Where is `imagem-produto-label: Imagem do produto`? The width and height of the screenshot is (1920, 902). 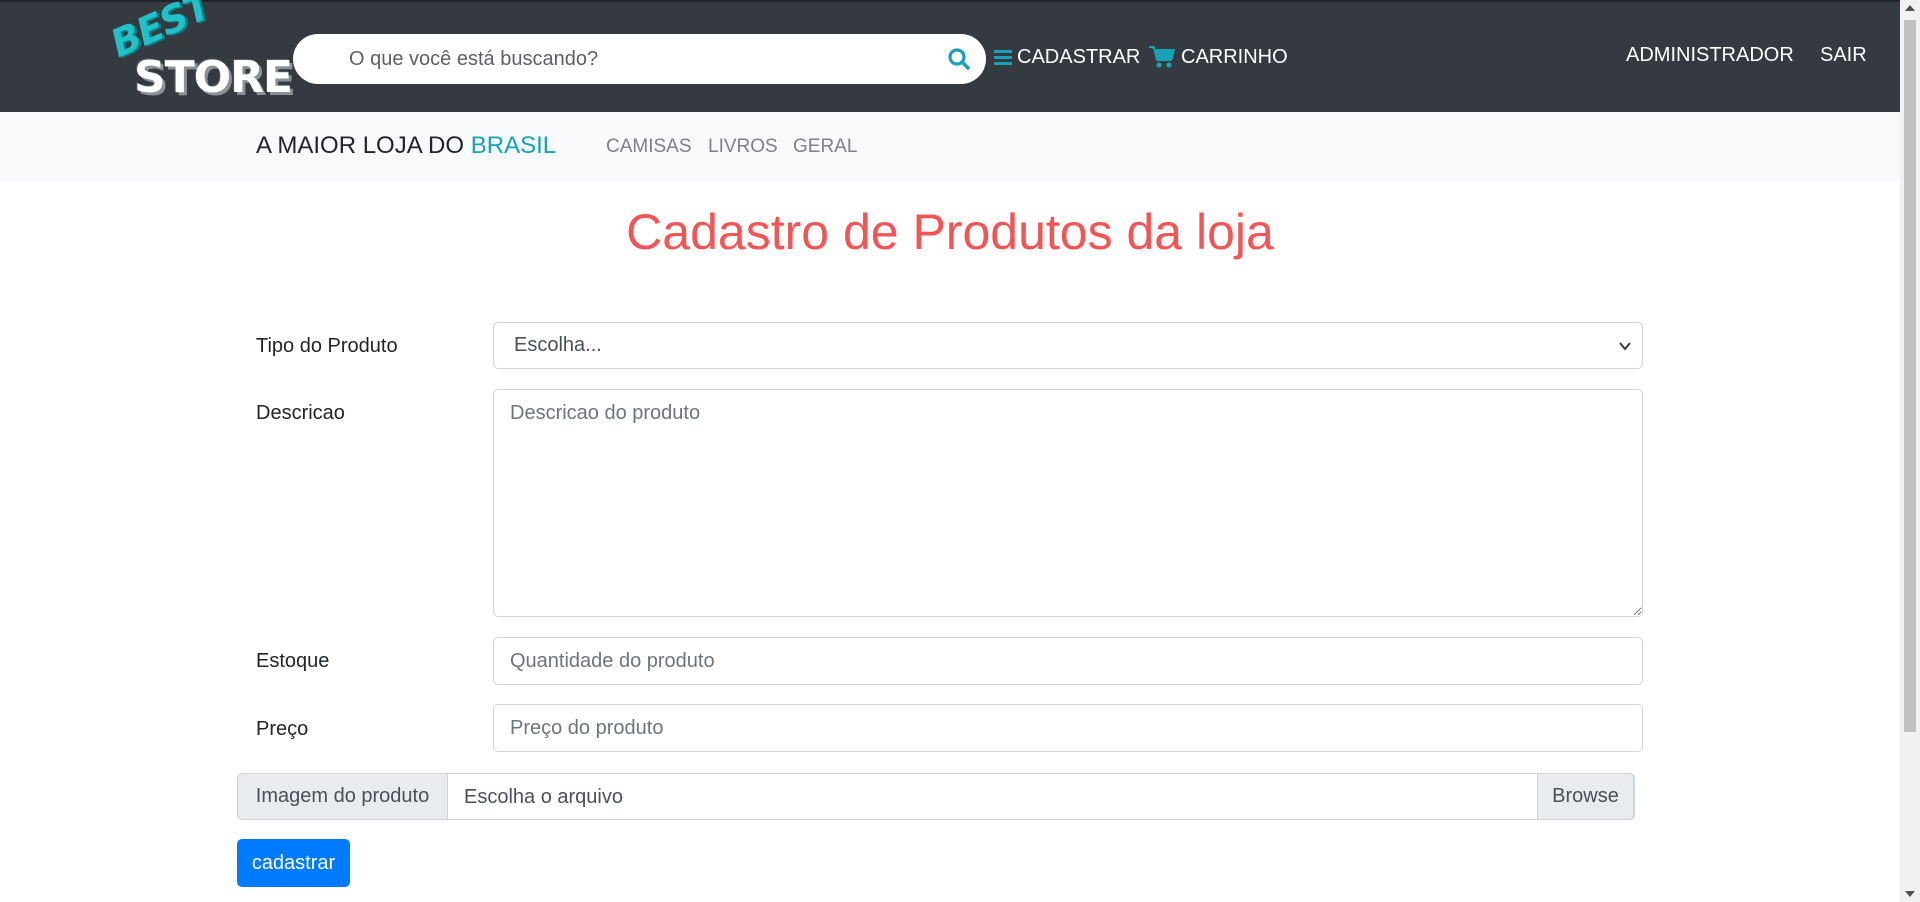 imagem-produto-label: Imagem do produto is located at coordinates (342, 796).